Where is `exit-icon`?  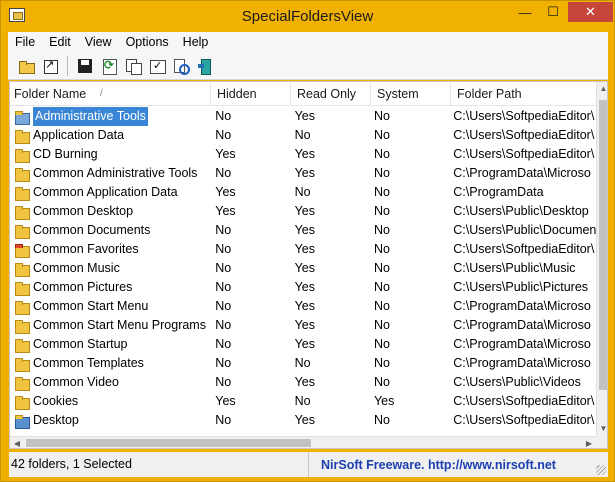
exit-icon is located at coordinates (205, 66).